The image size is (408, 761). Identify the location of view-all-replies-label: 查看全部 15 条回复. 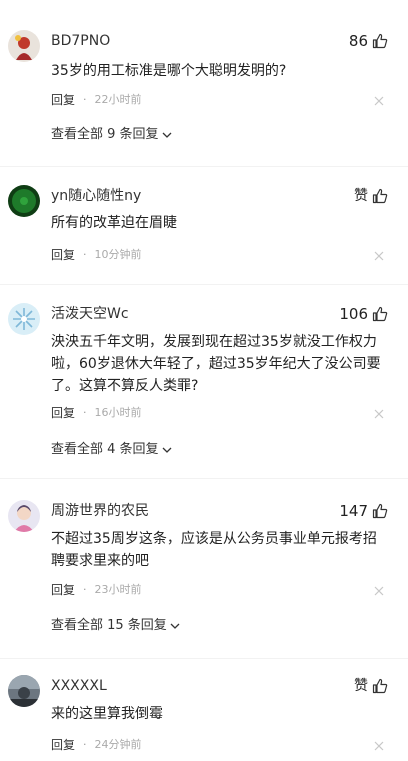
(109, 625).